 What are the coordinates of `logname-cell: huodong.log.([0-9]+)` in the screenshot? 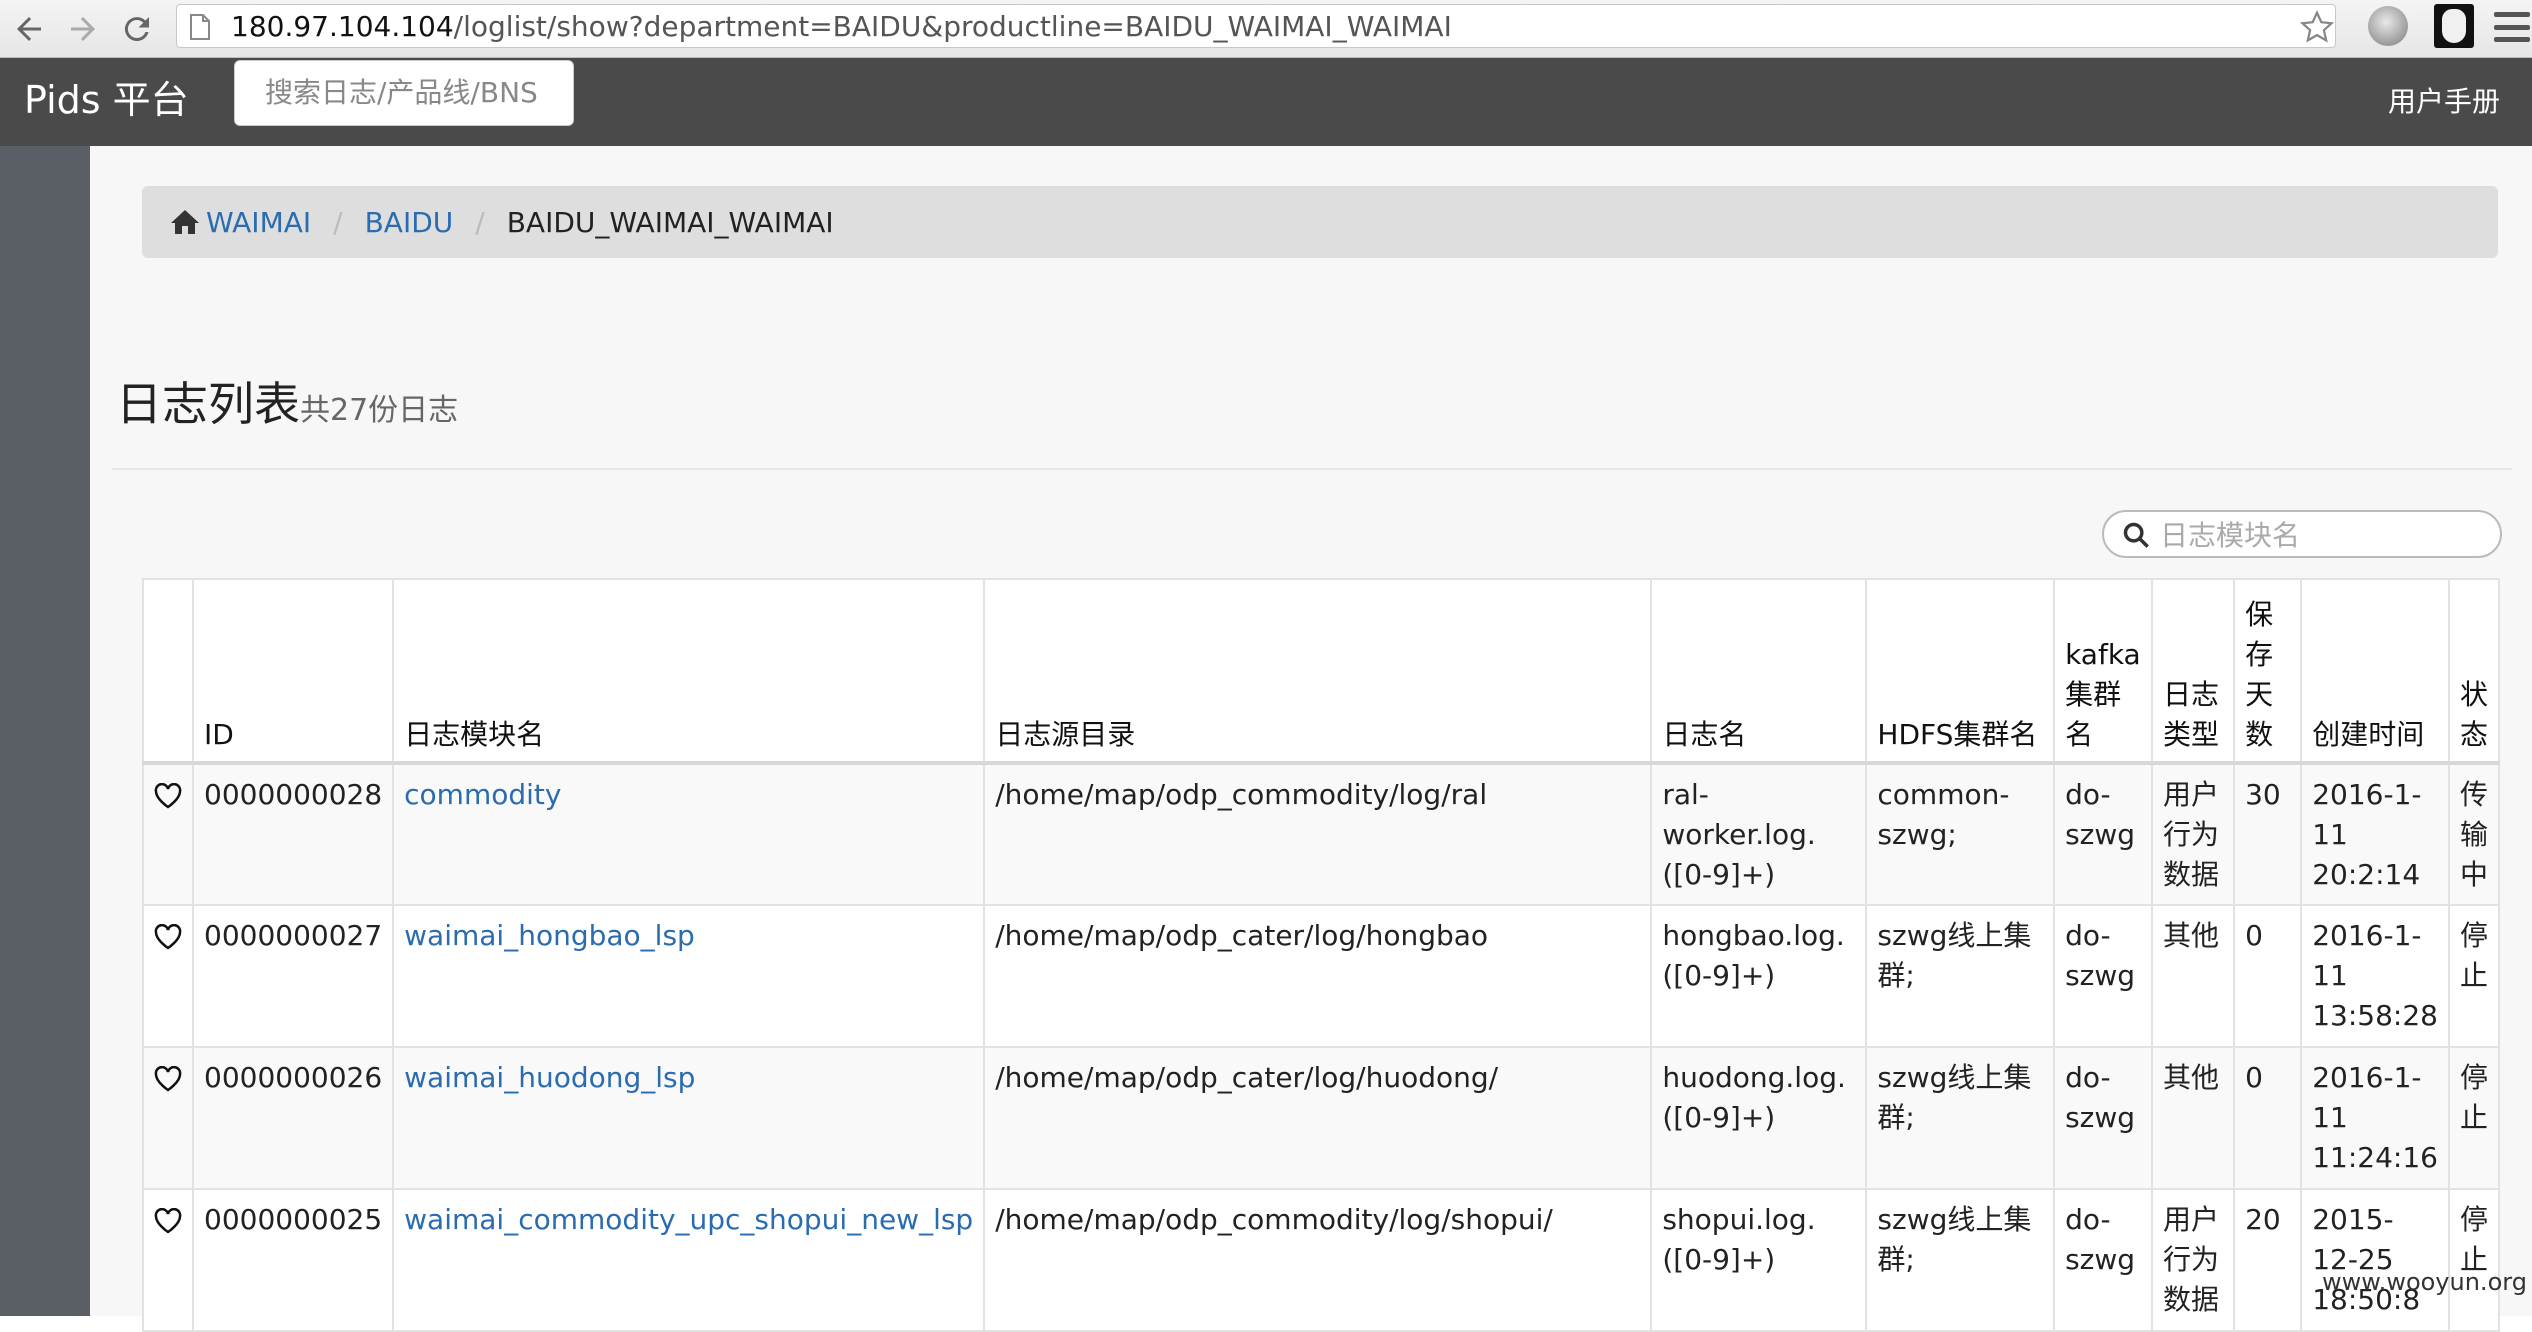 It's located at (1759, 1118).